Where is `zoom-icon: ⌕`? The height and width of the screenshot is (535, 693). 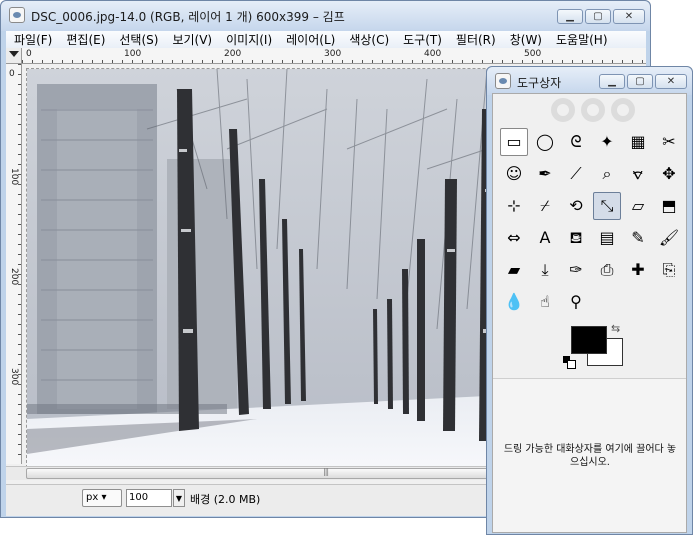
zoom-icon: ⌕ is located at coordinates (607, 173).